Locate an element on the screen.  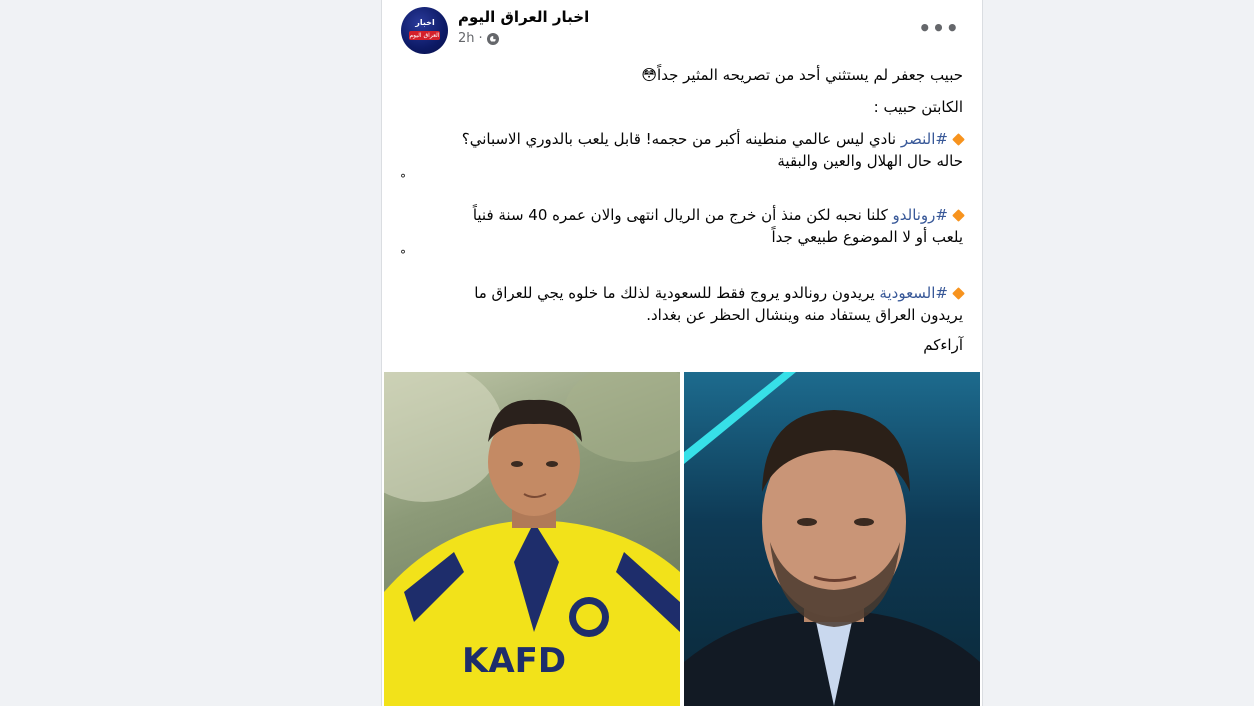
paragraph-text: حاله حال الهلال والعين والبقية is located at coordinates (870, 161).